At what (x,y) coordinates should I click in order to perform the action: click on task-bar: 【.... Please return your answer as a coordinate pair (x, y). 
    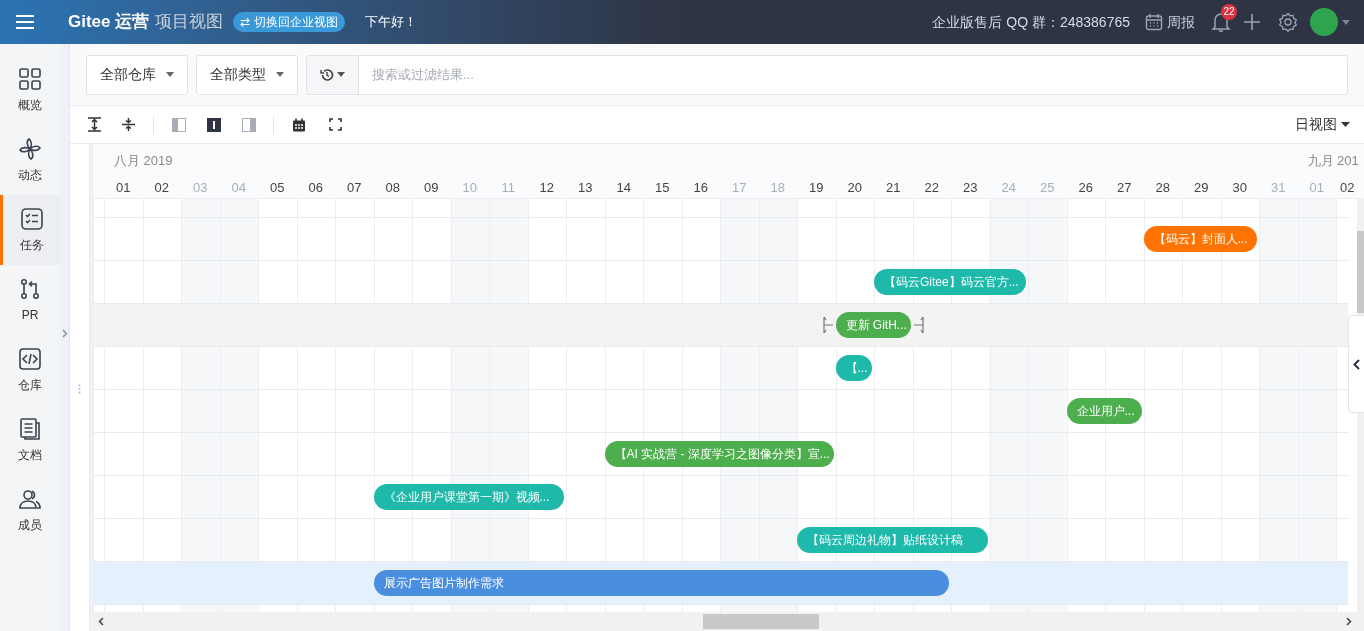
    Looking at the image, I should click on (853, 368).